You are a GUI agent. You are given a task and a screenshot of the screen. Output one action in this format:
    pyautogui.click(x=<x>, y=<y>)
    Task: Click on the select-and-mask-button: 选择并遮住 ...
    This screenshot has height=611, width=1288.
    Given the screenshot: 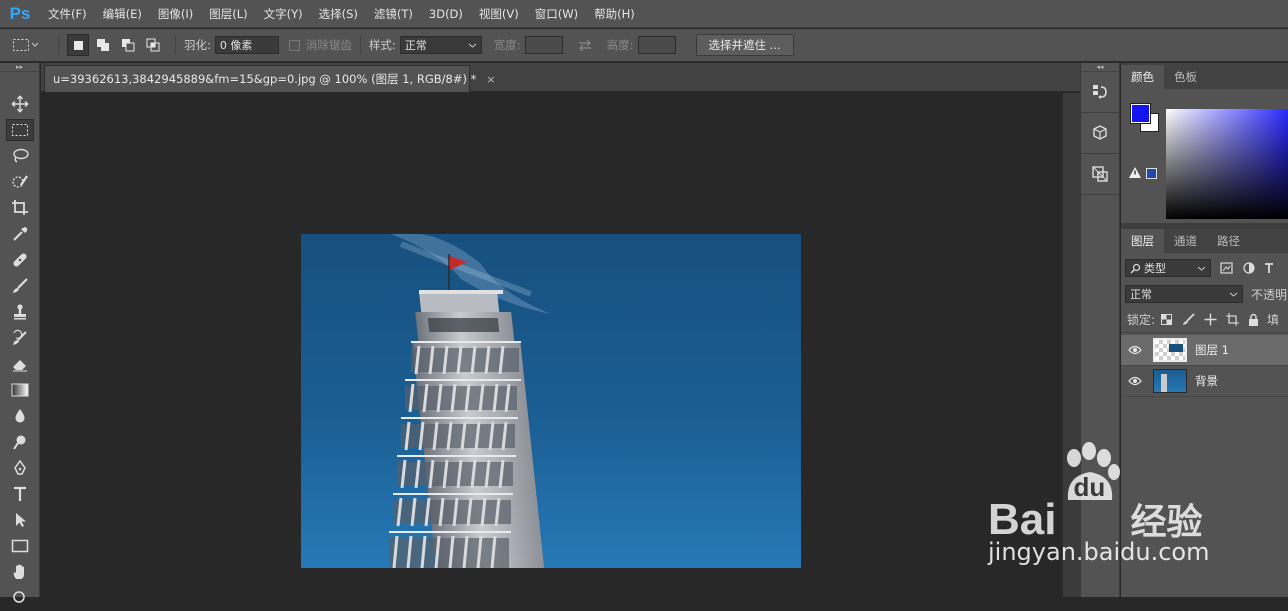 What is the action you would take?
    pyautogui.click(x=744, y=45)
    